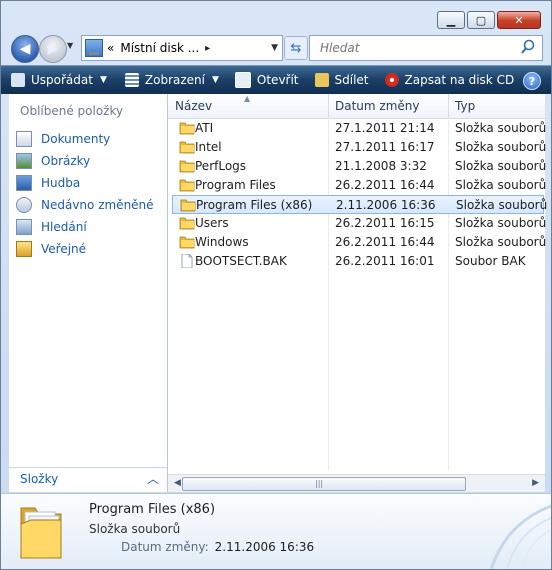 This screenshot has height=570, width=552. I want to click on views-button: Zobrazení ▼, so click(171, 80).